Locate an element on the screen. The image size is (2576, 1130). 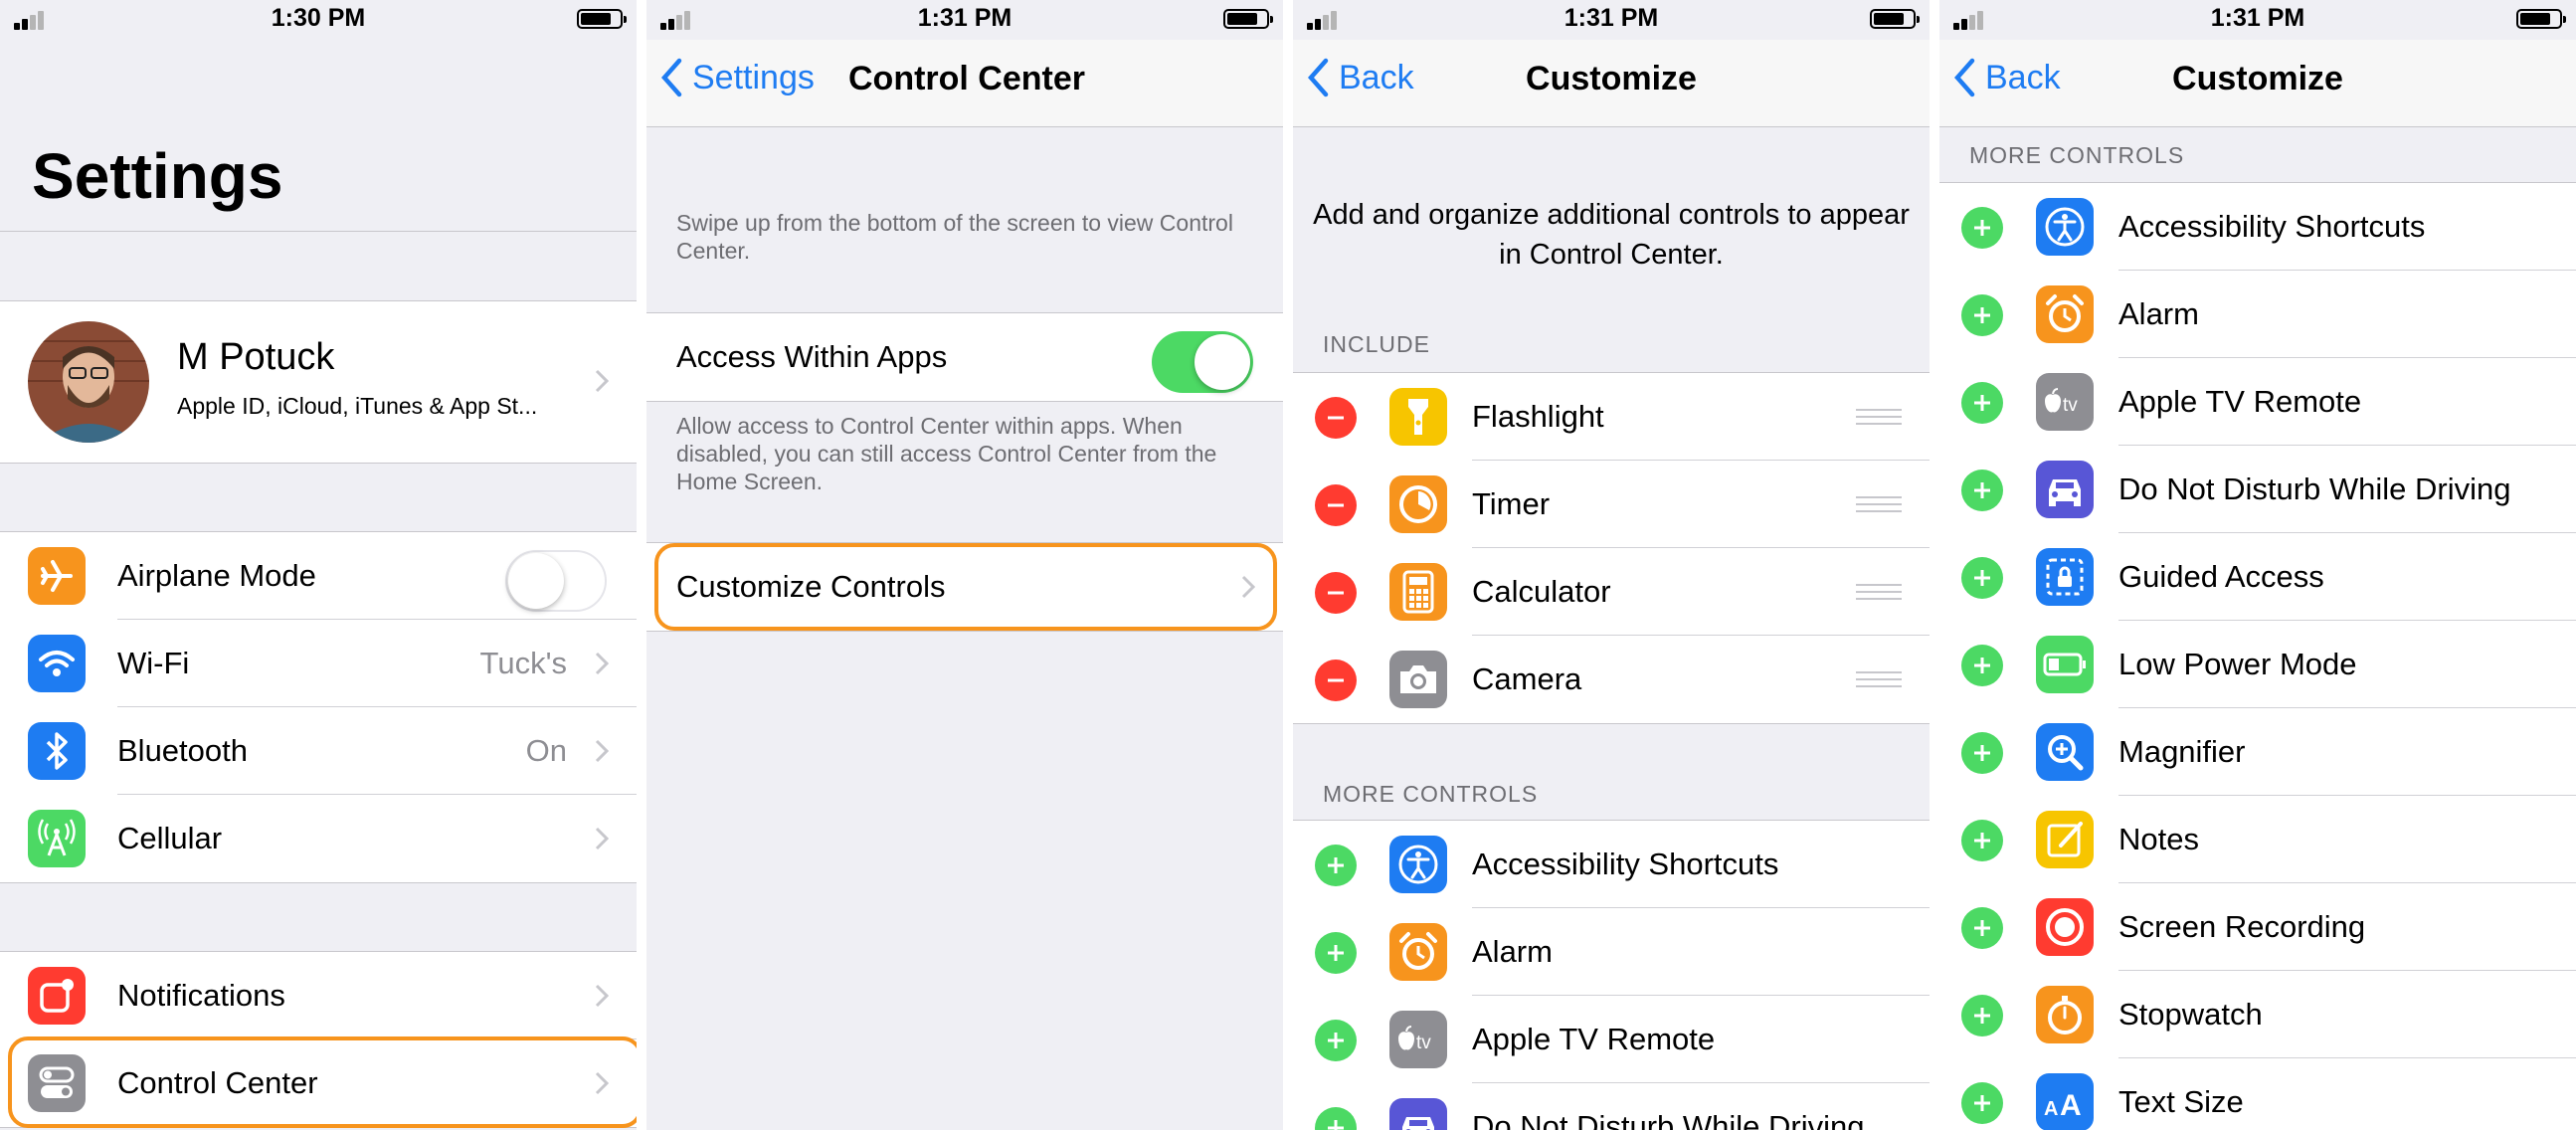
bluetooth-value: On is located at coordinates (546, 751).